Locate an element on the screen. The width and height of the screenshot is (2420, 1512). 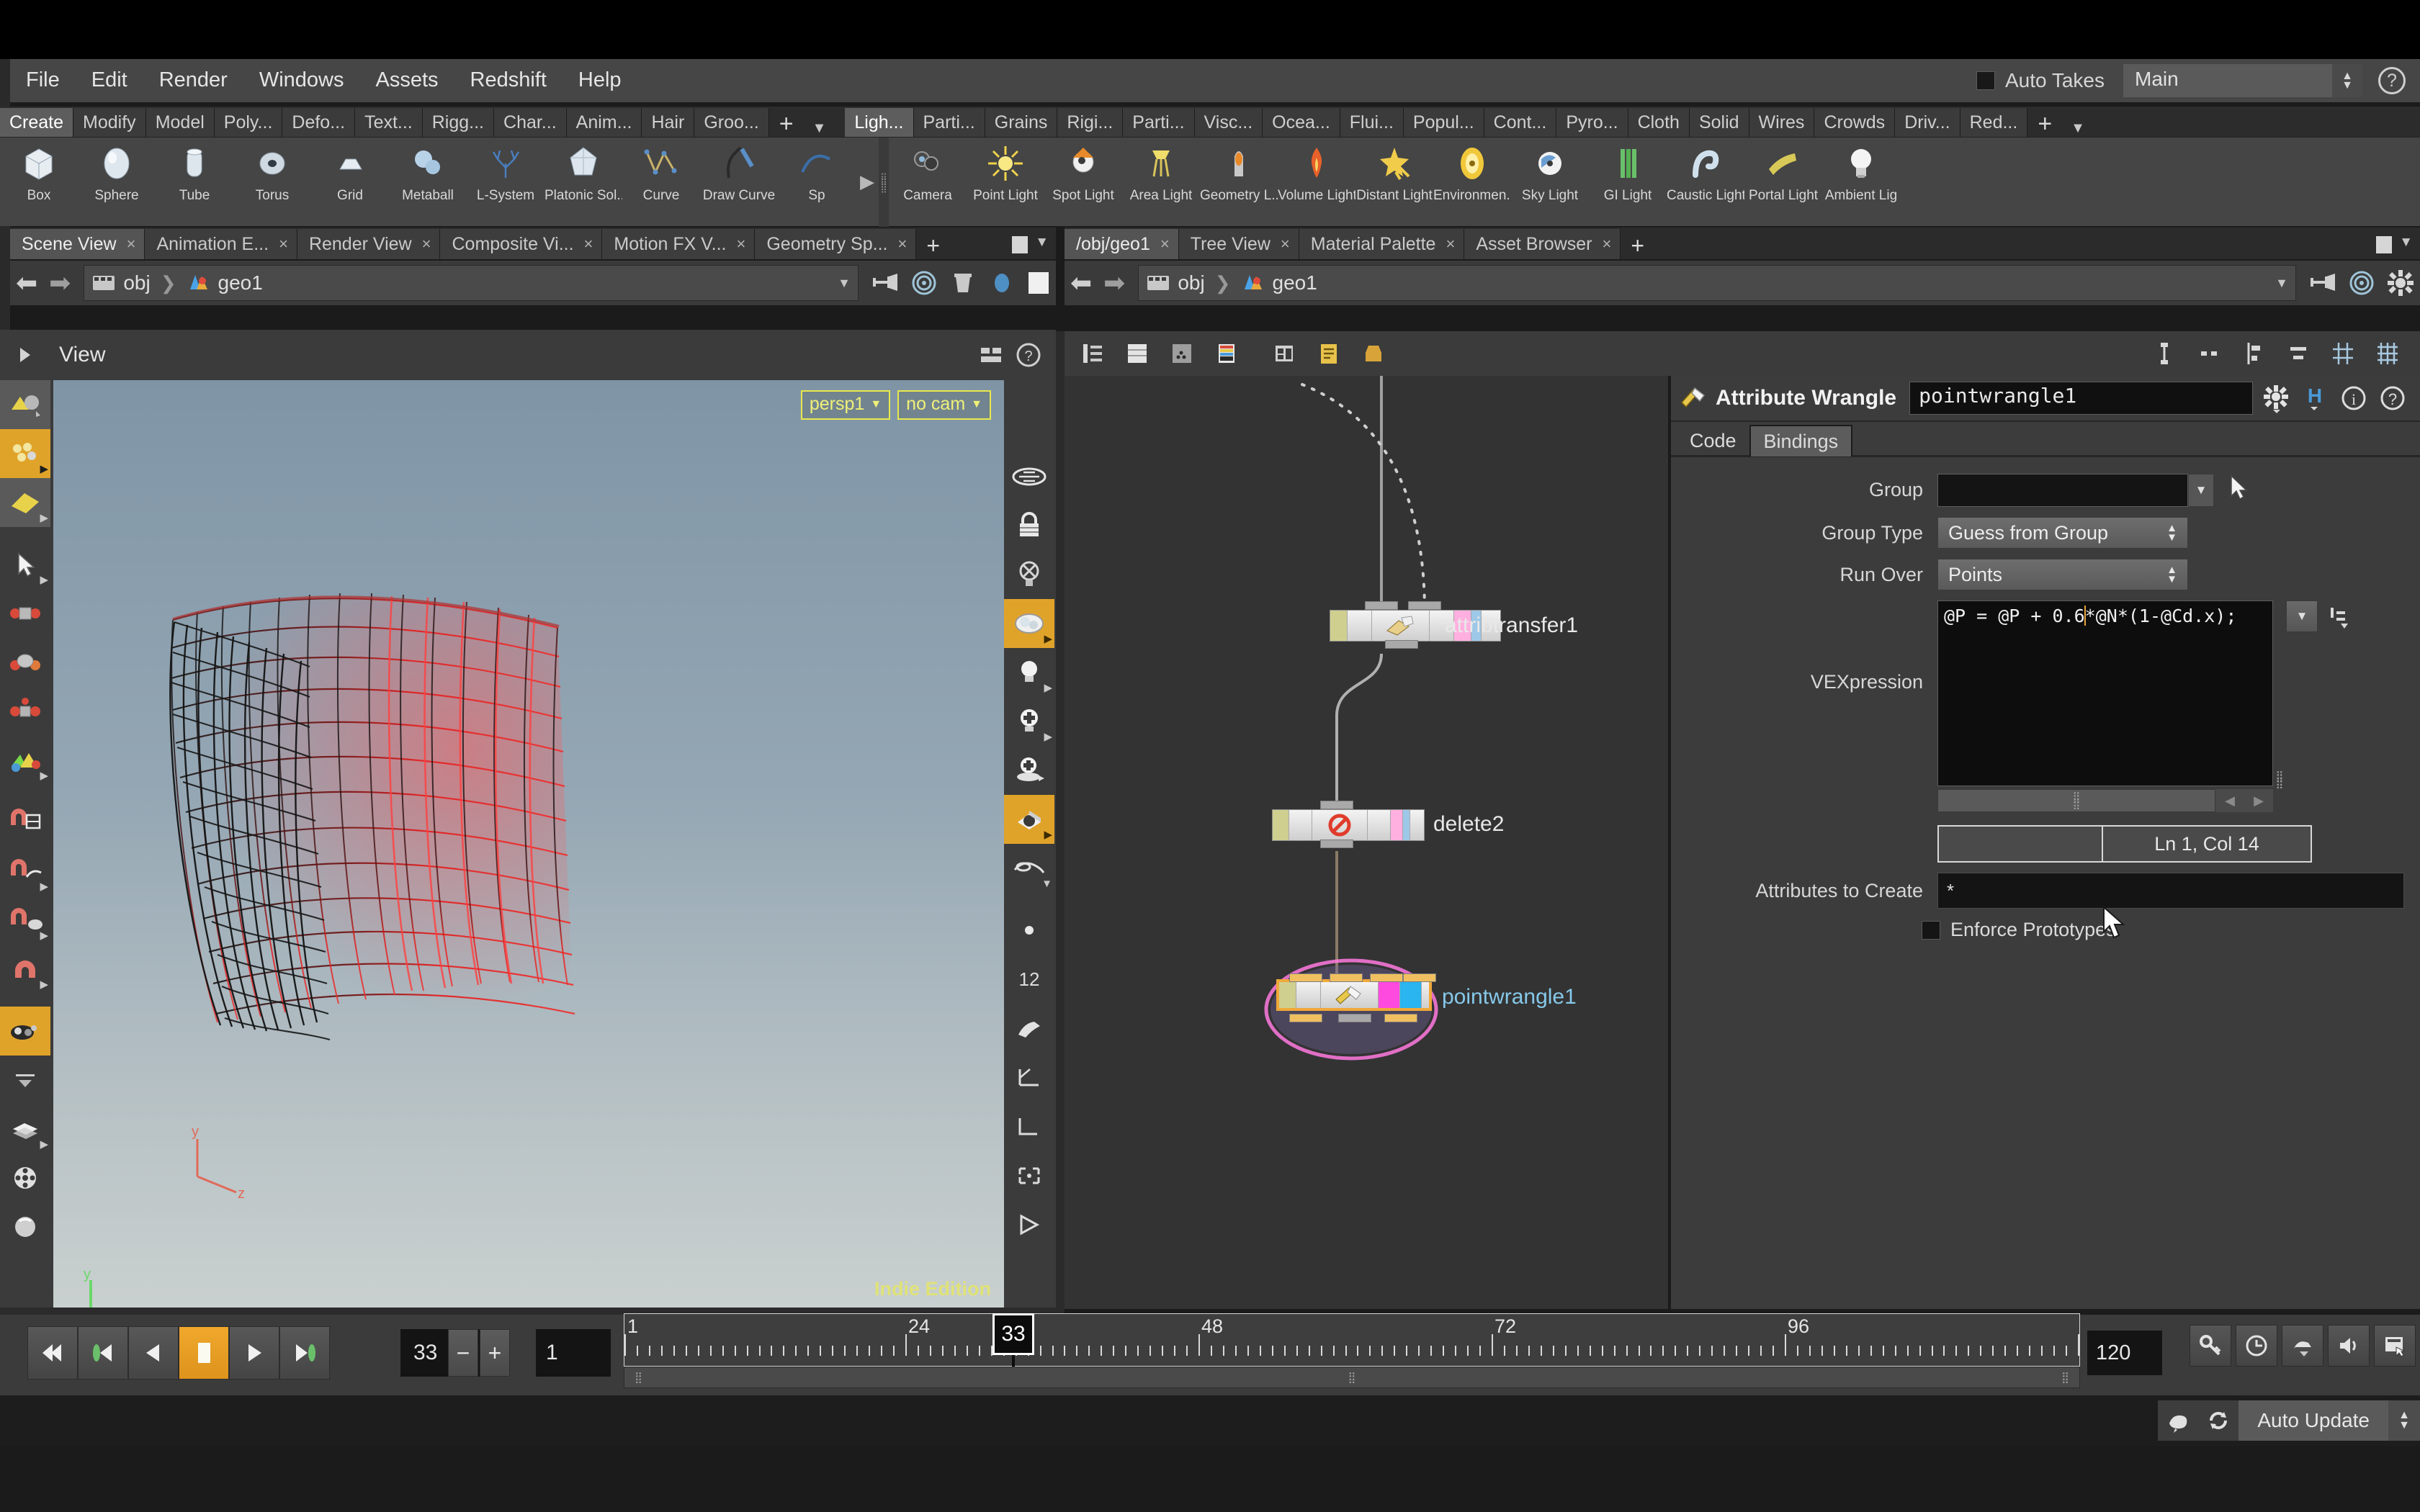
timeline-scroll-strip: ⣿ ⣿ ⣿ is located at coordinates (1352, 1377).